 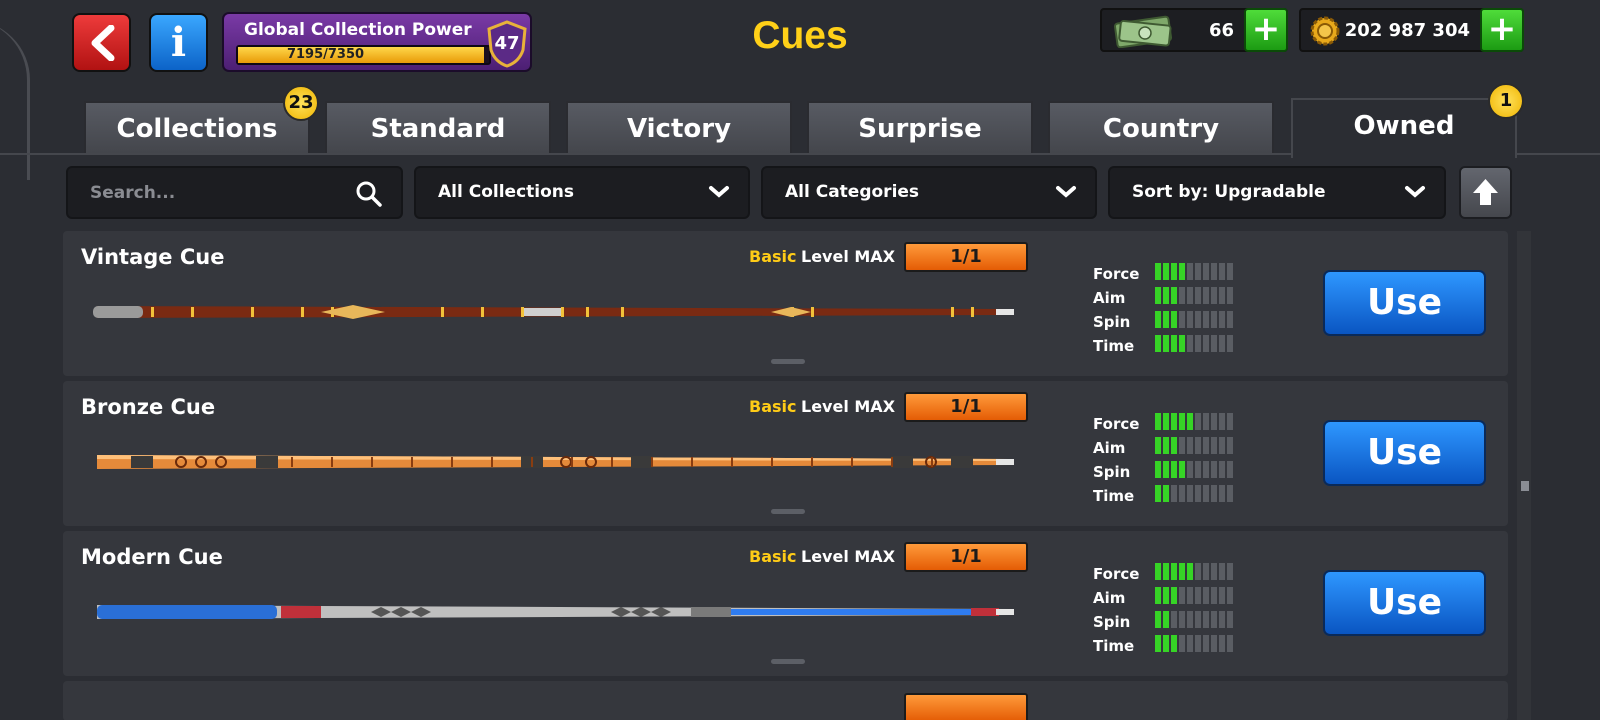 I want to click on collections-dropdown-value: All Collections, so click(x=506, y=192).